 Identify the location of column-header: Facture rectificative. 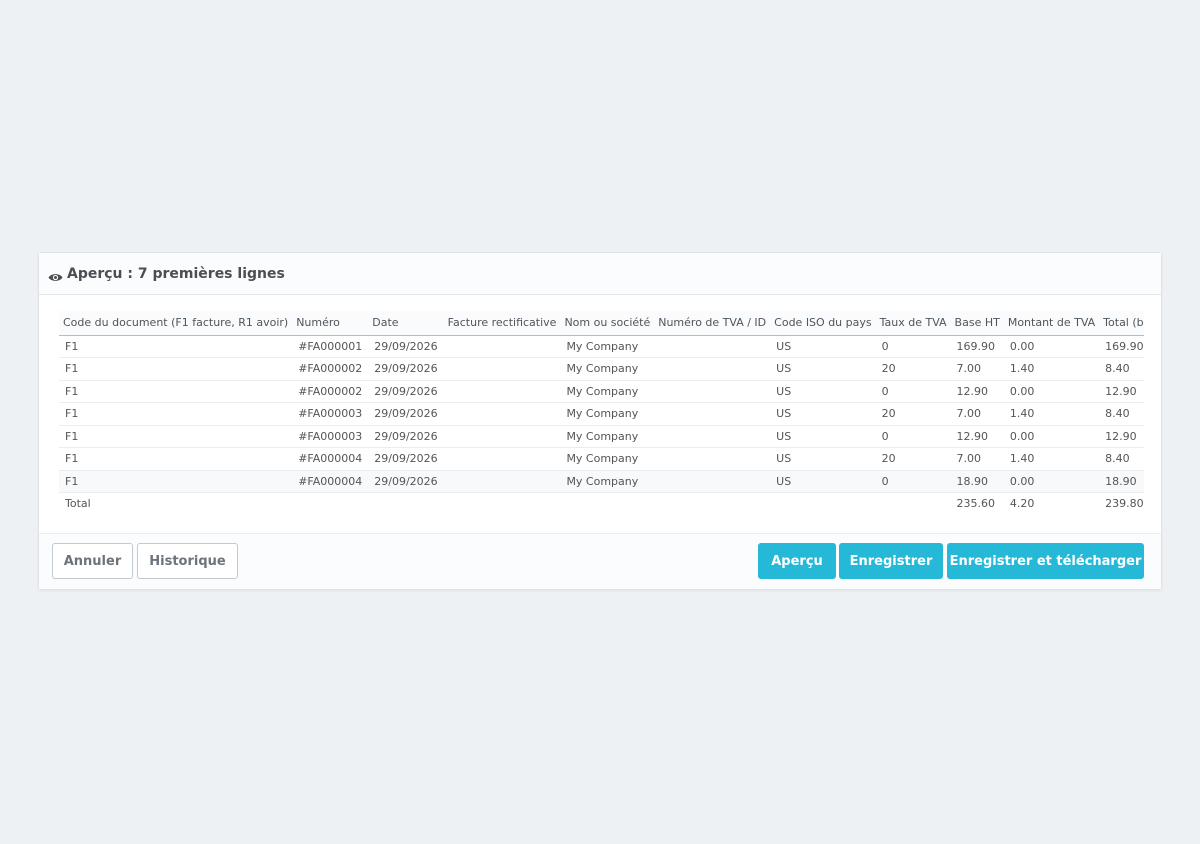
(502, 323).